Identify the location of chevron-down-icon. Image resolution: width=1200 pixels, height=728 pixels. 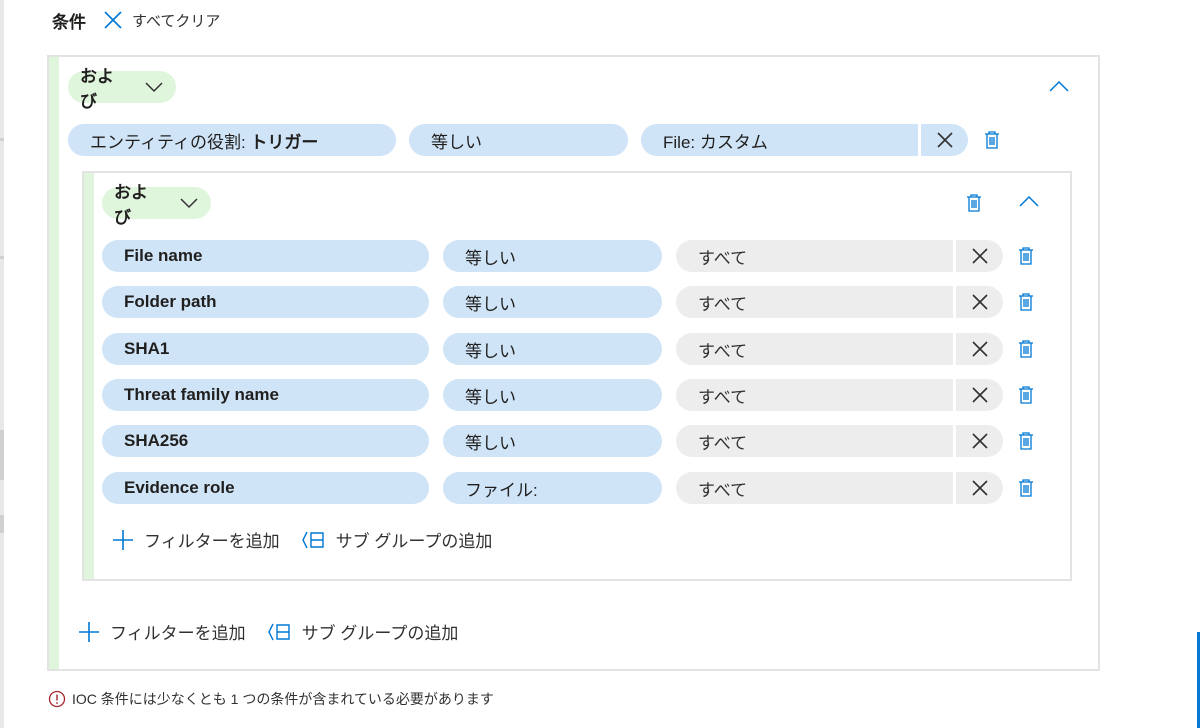
(154, 87).